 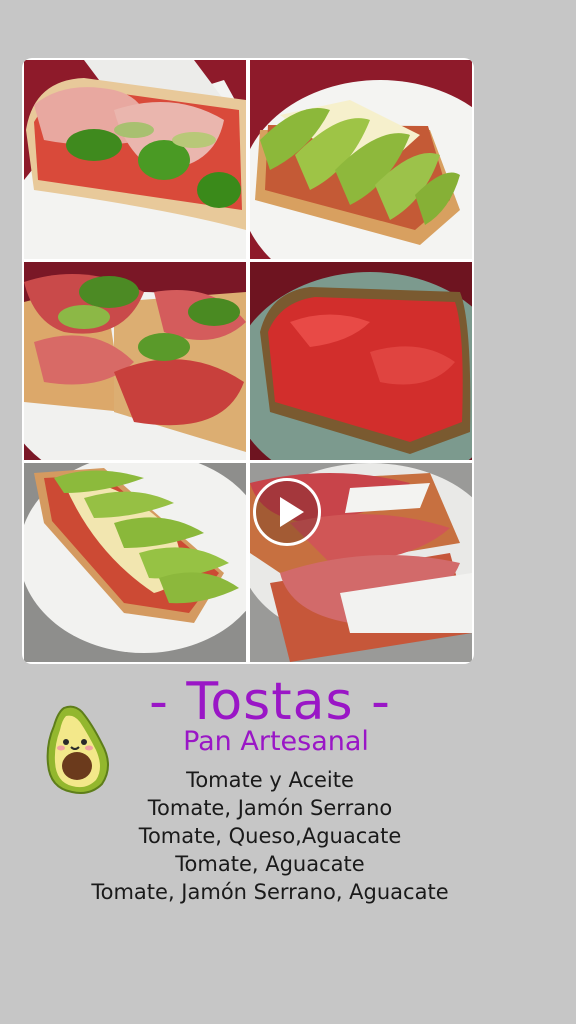 What do you see at coordinates (270, 892) in the screenshot?
I see `menu-item: Tomate, Jamón Serrano, Aguacate` at bounding box center [270, 892].